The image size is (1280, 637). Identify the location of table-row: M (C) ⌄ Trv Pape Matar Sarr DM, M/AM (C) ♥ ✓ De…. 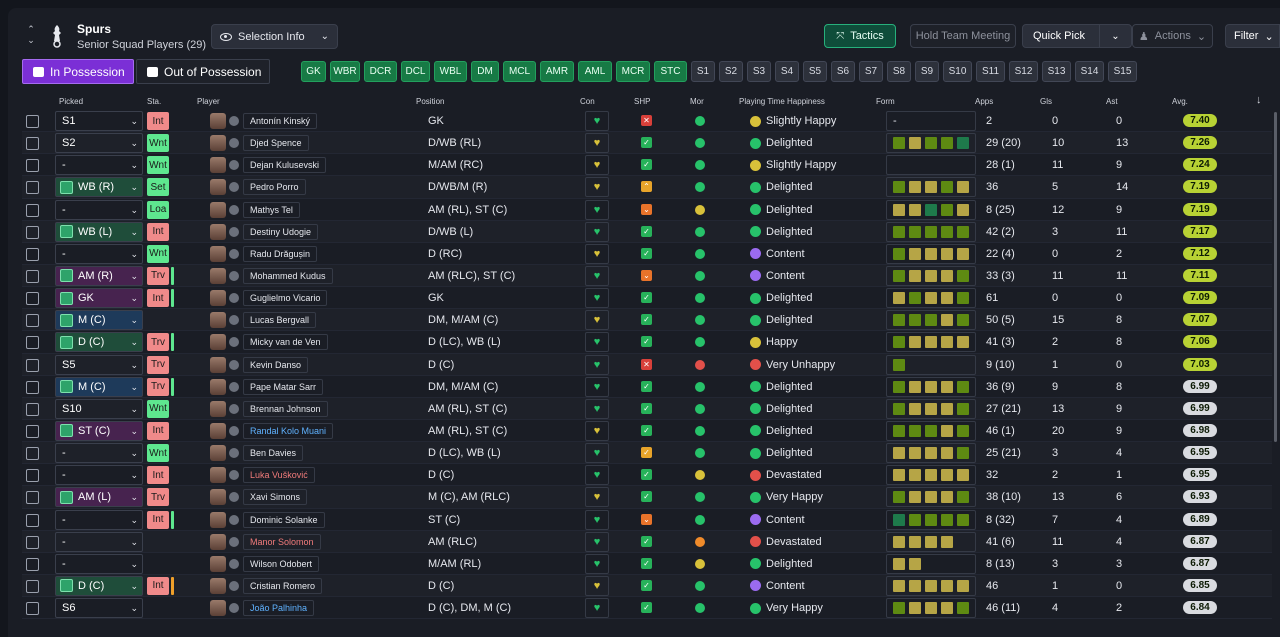
(647, 387).